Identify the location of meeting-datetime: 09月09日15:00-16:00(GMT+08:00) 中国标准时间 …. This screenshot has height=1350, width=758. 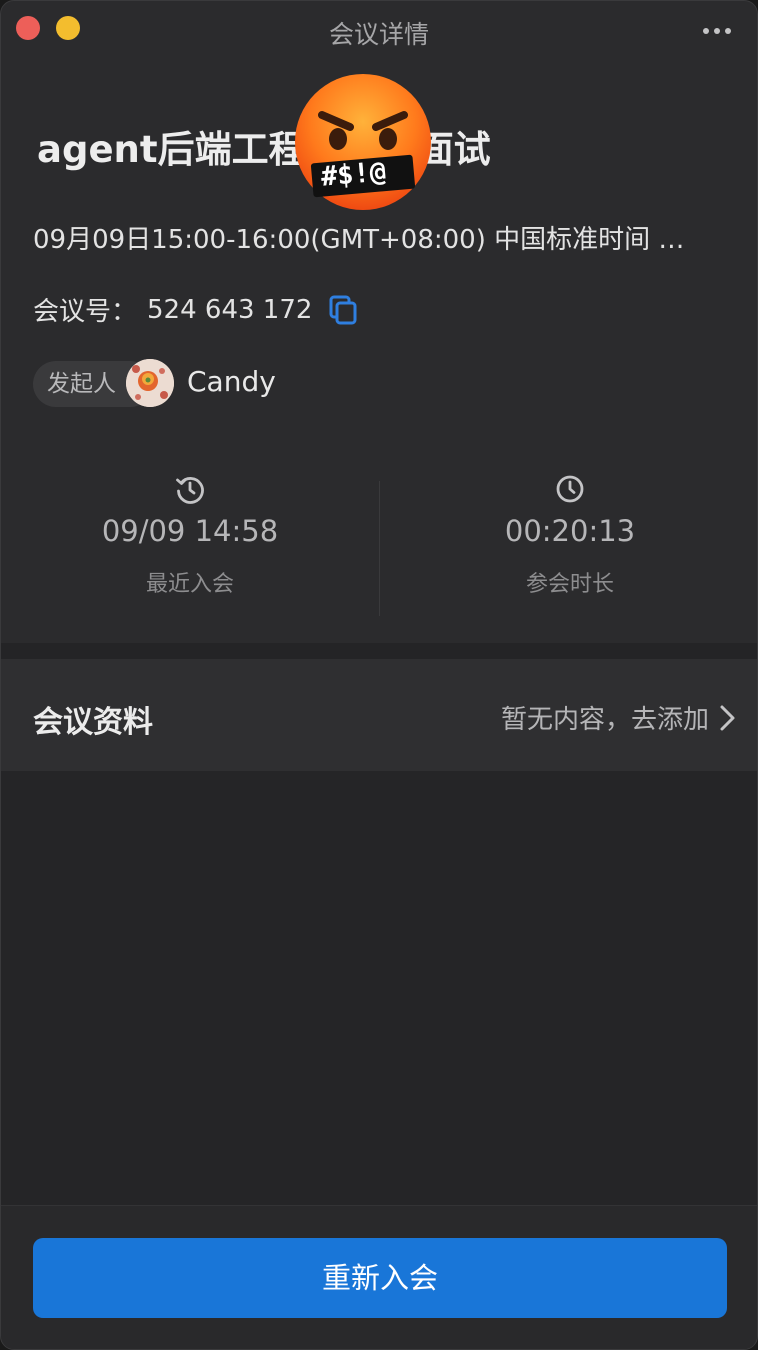
(359, 240).